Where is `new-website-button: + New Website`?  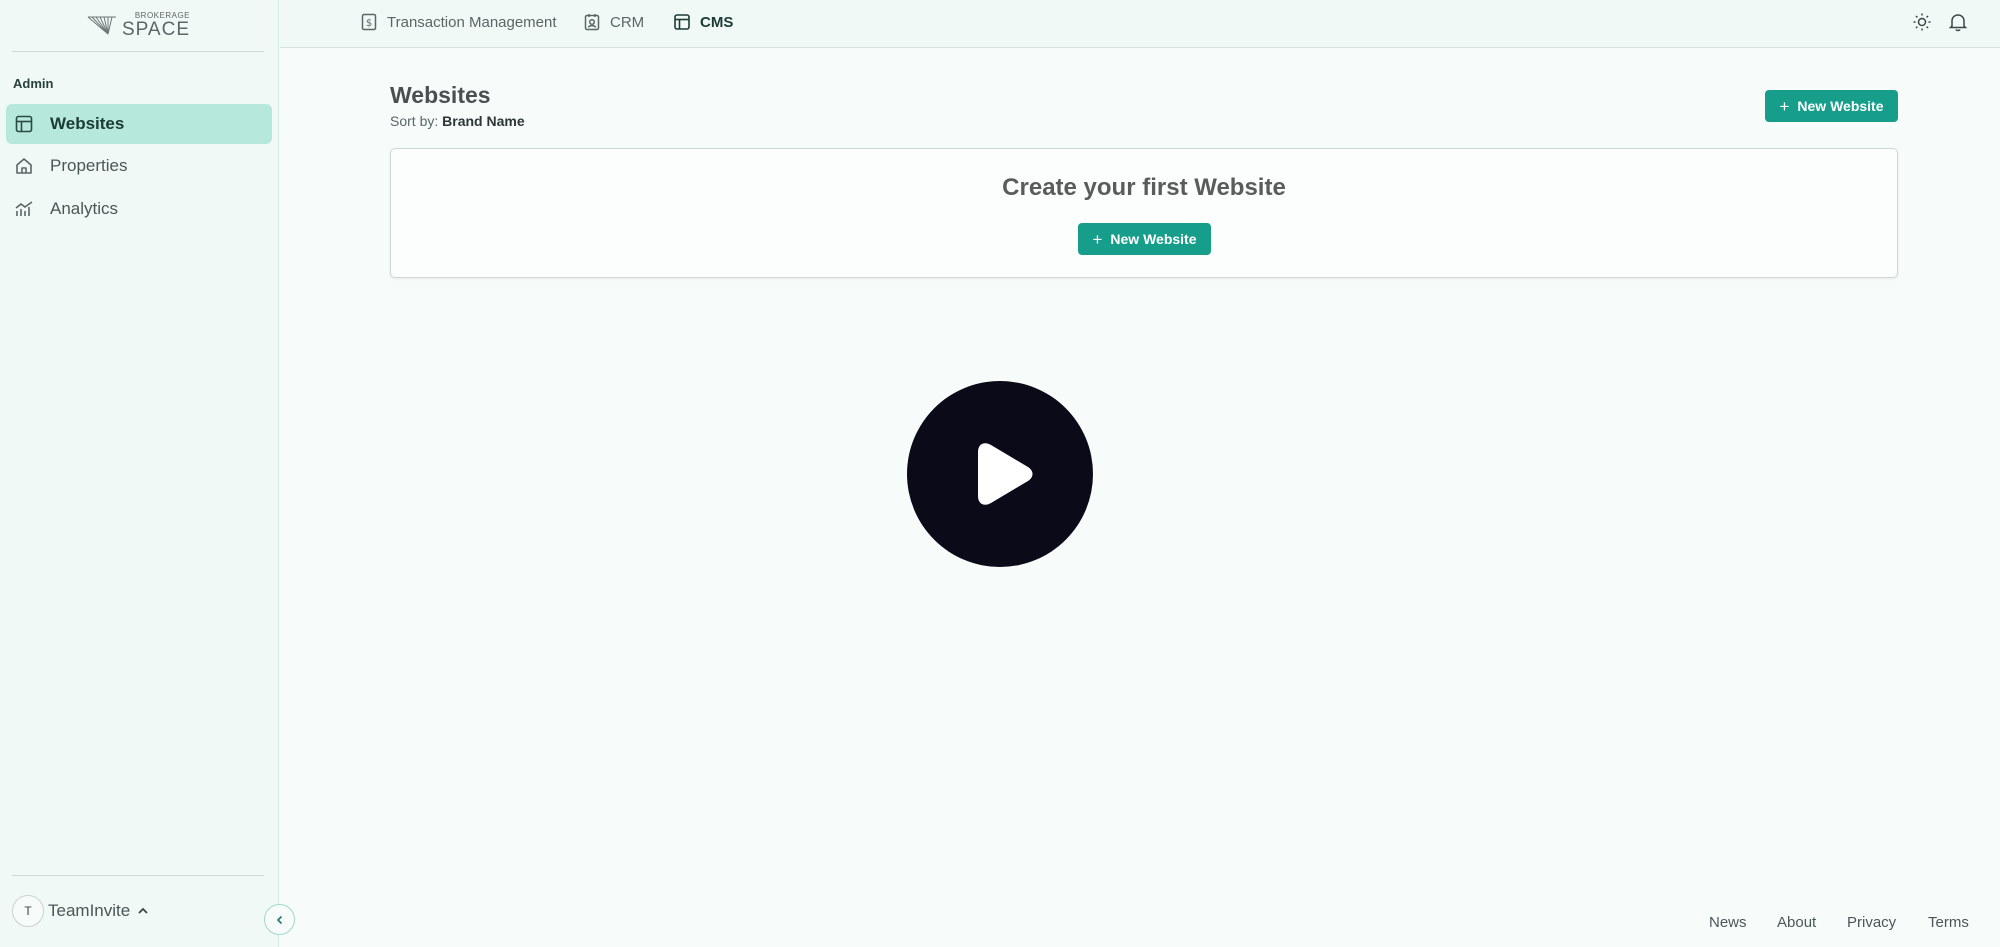 new-website-button: + New Website is located at coordinates (1831, 106).